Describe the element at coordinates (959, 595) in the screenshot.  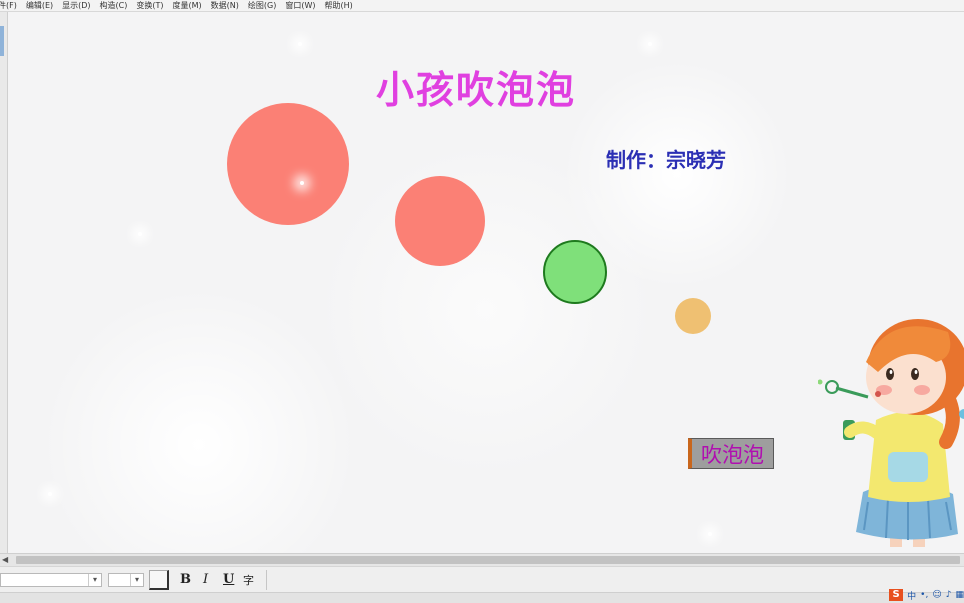
I see `keyboard-icon: ▦` at that location.